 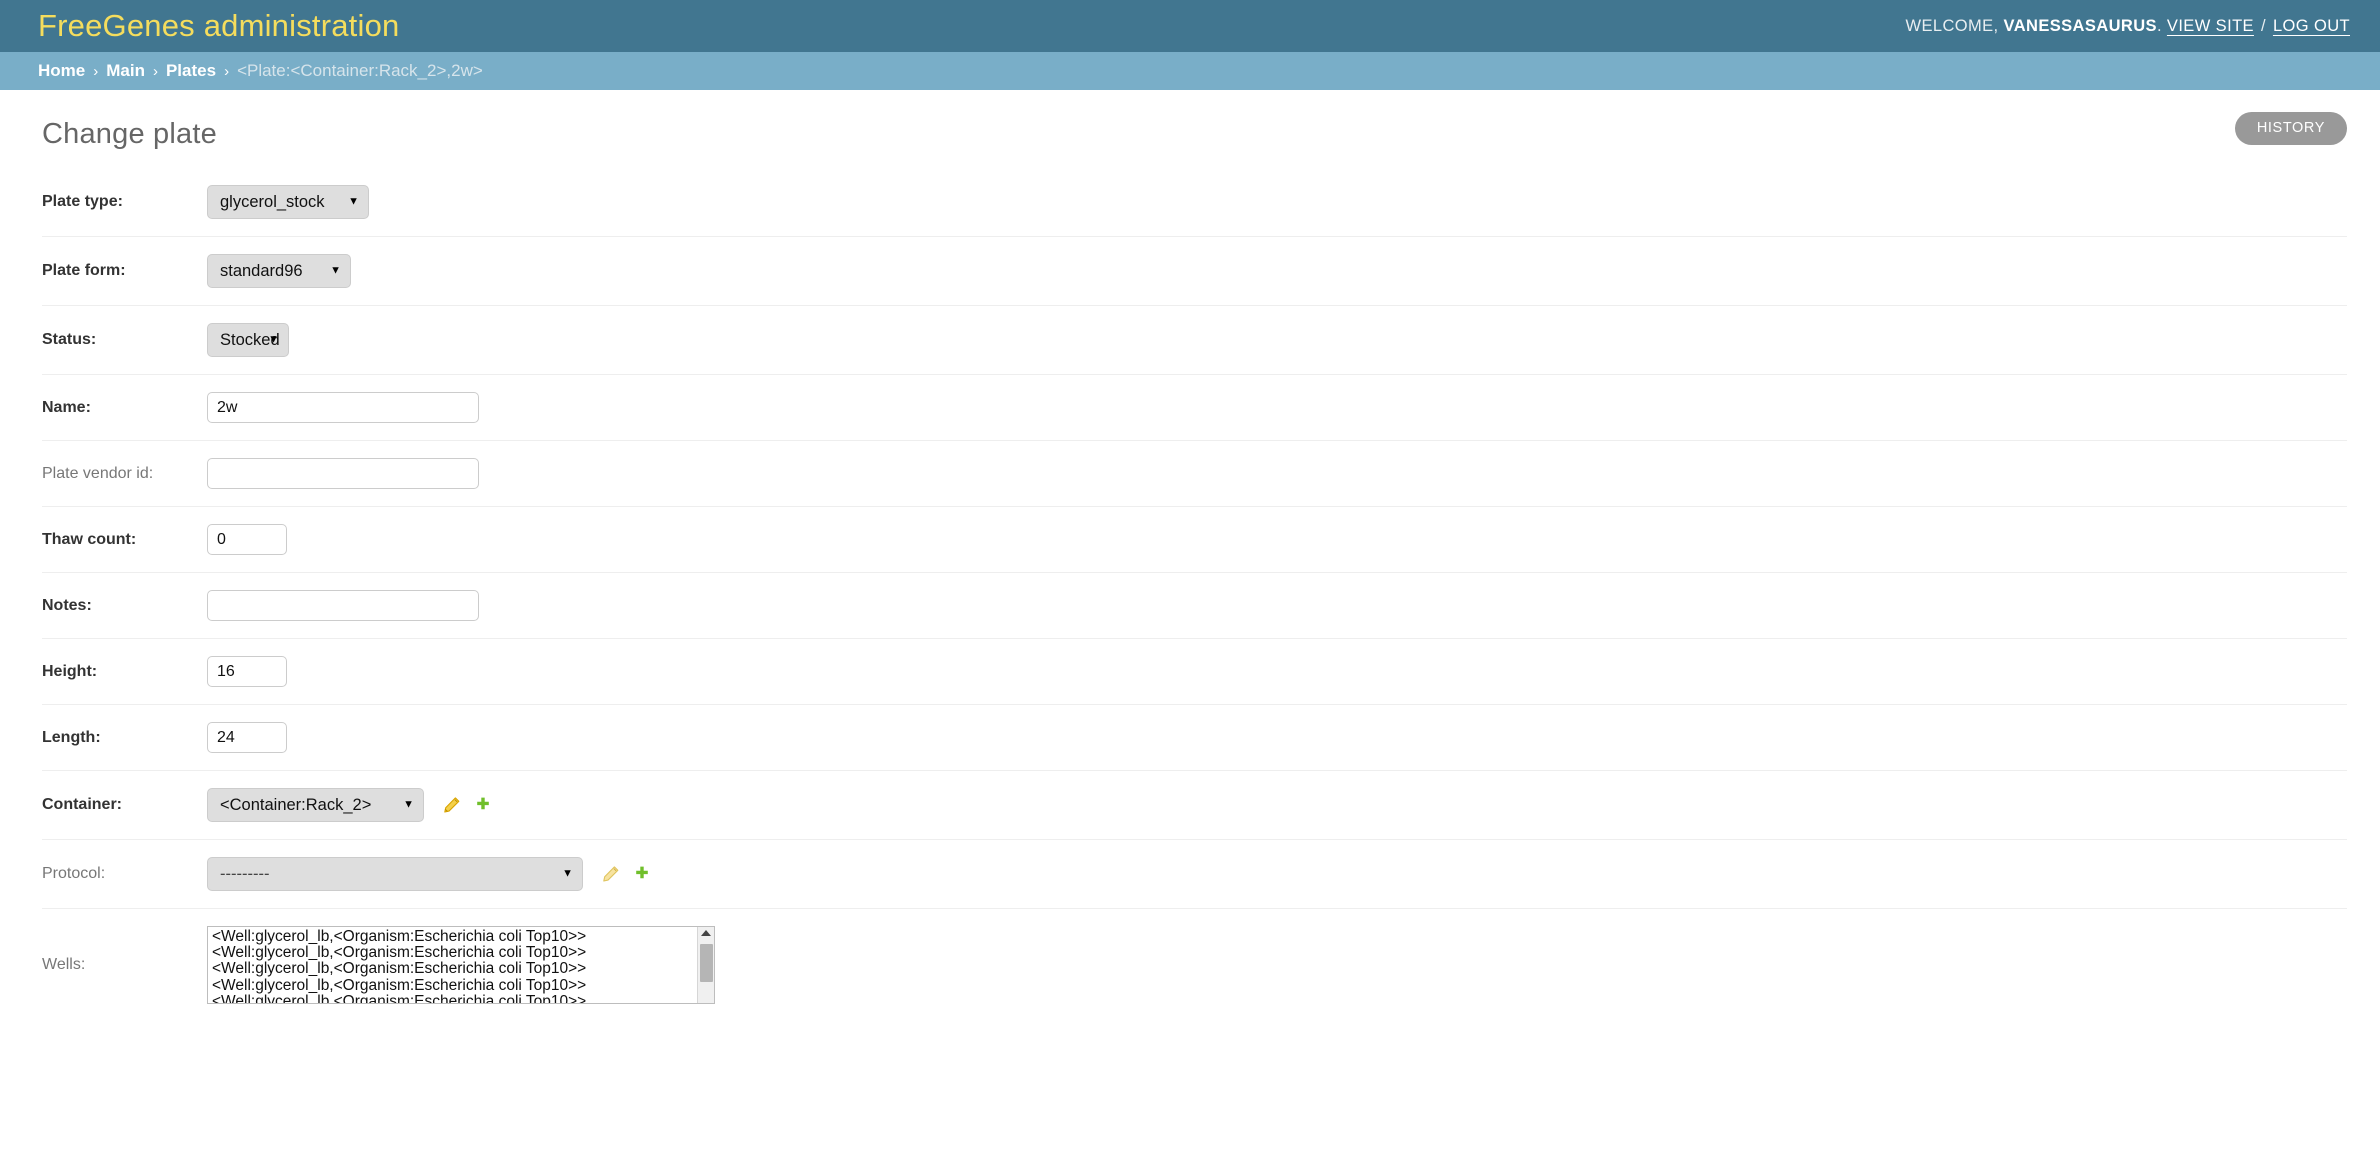 What do you see at coordinates (2159, 25) in the screenshot?
I see `welcome-period: .` at bounding box center [2159, 25].